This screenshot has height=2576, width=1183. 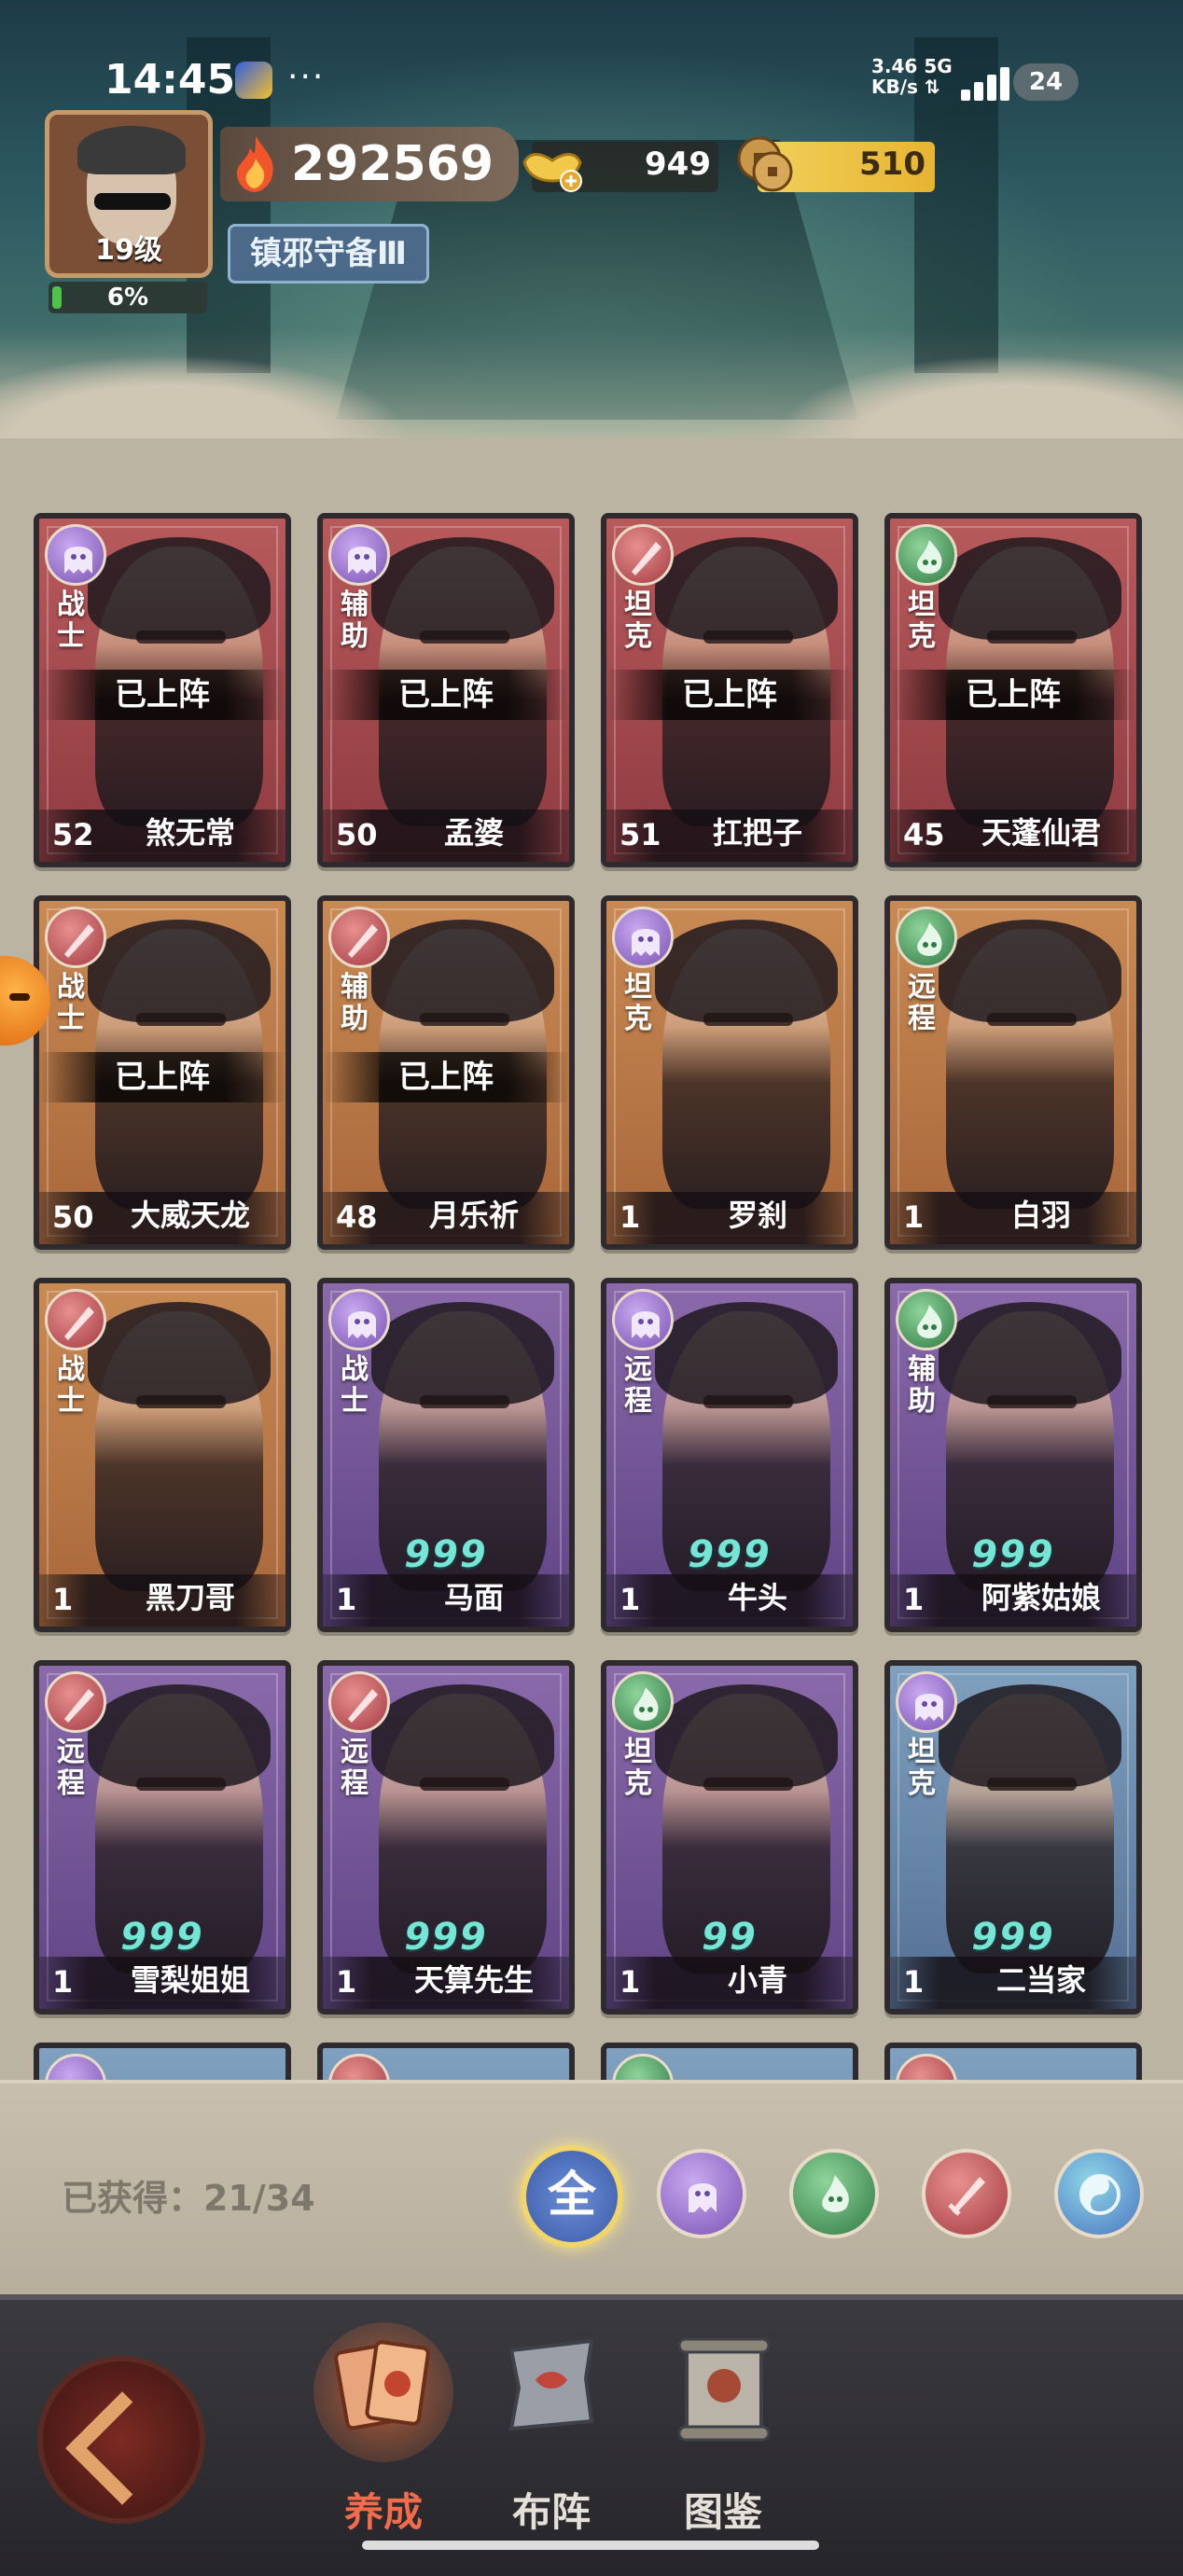 I want to click on player-avatar: 19级, so click(x=129, y=194).